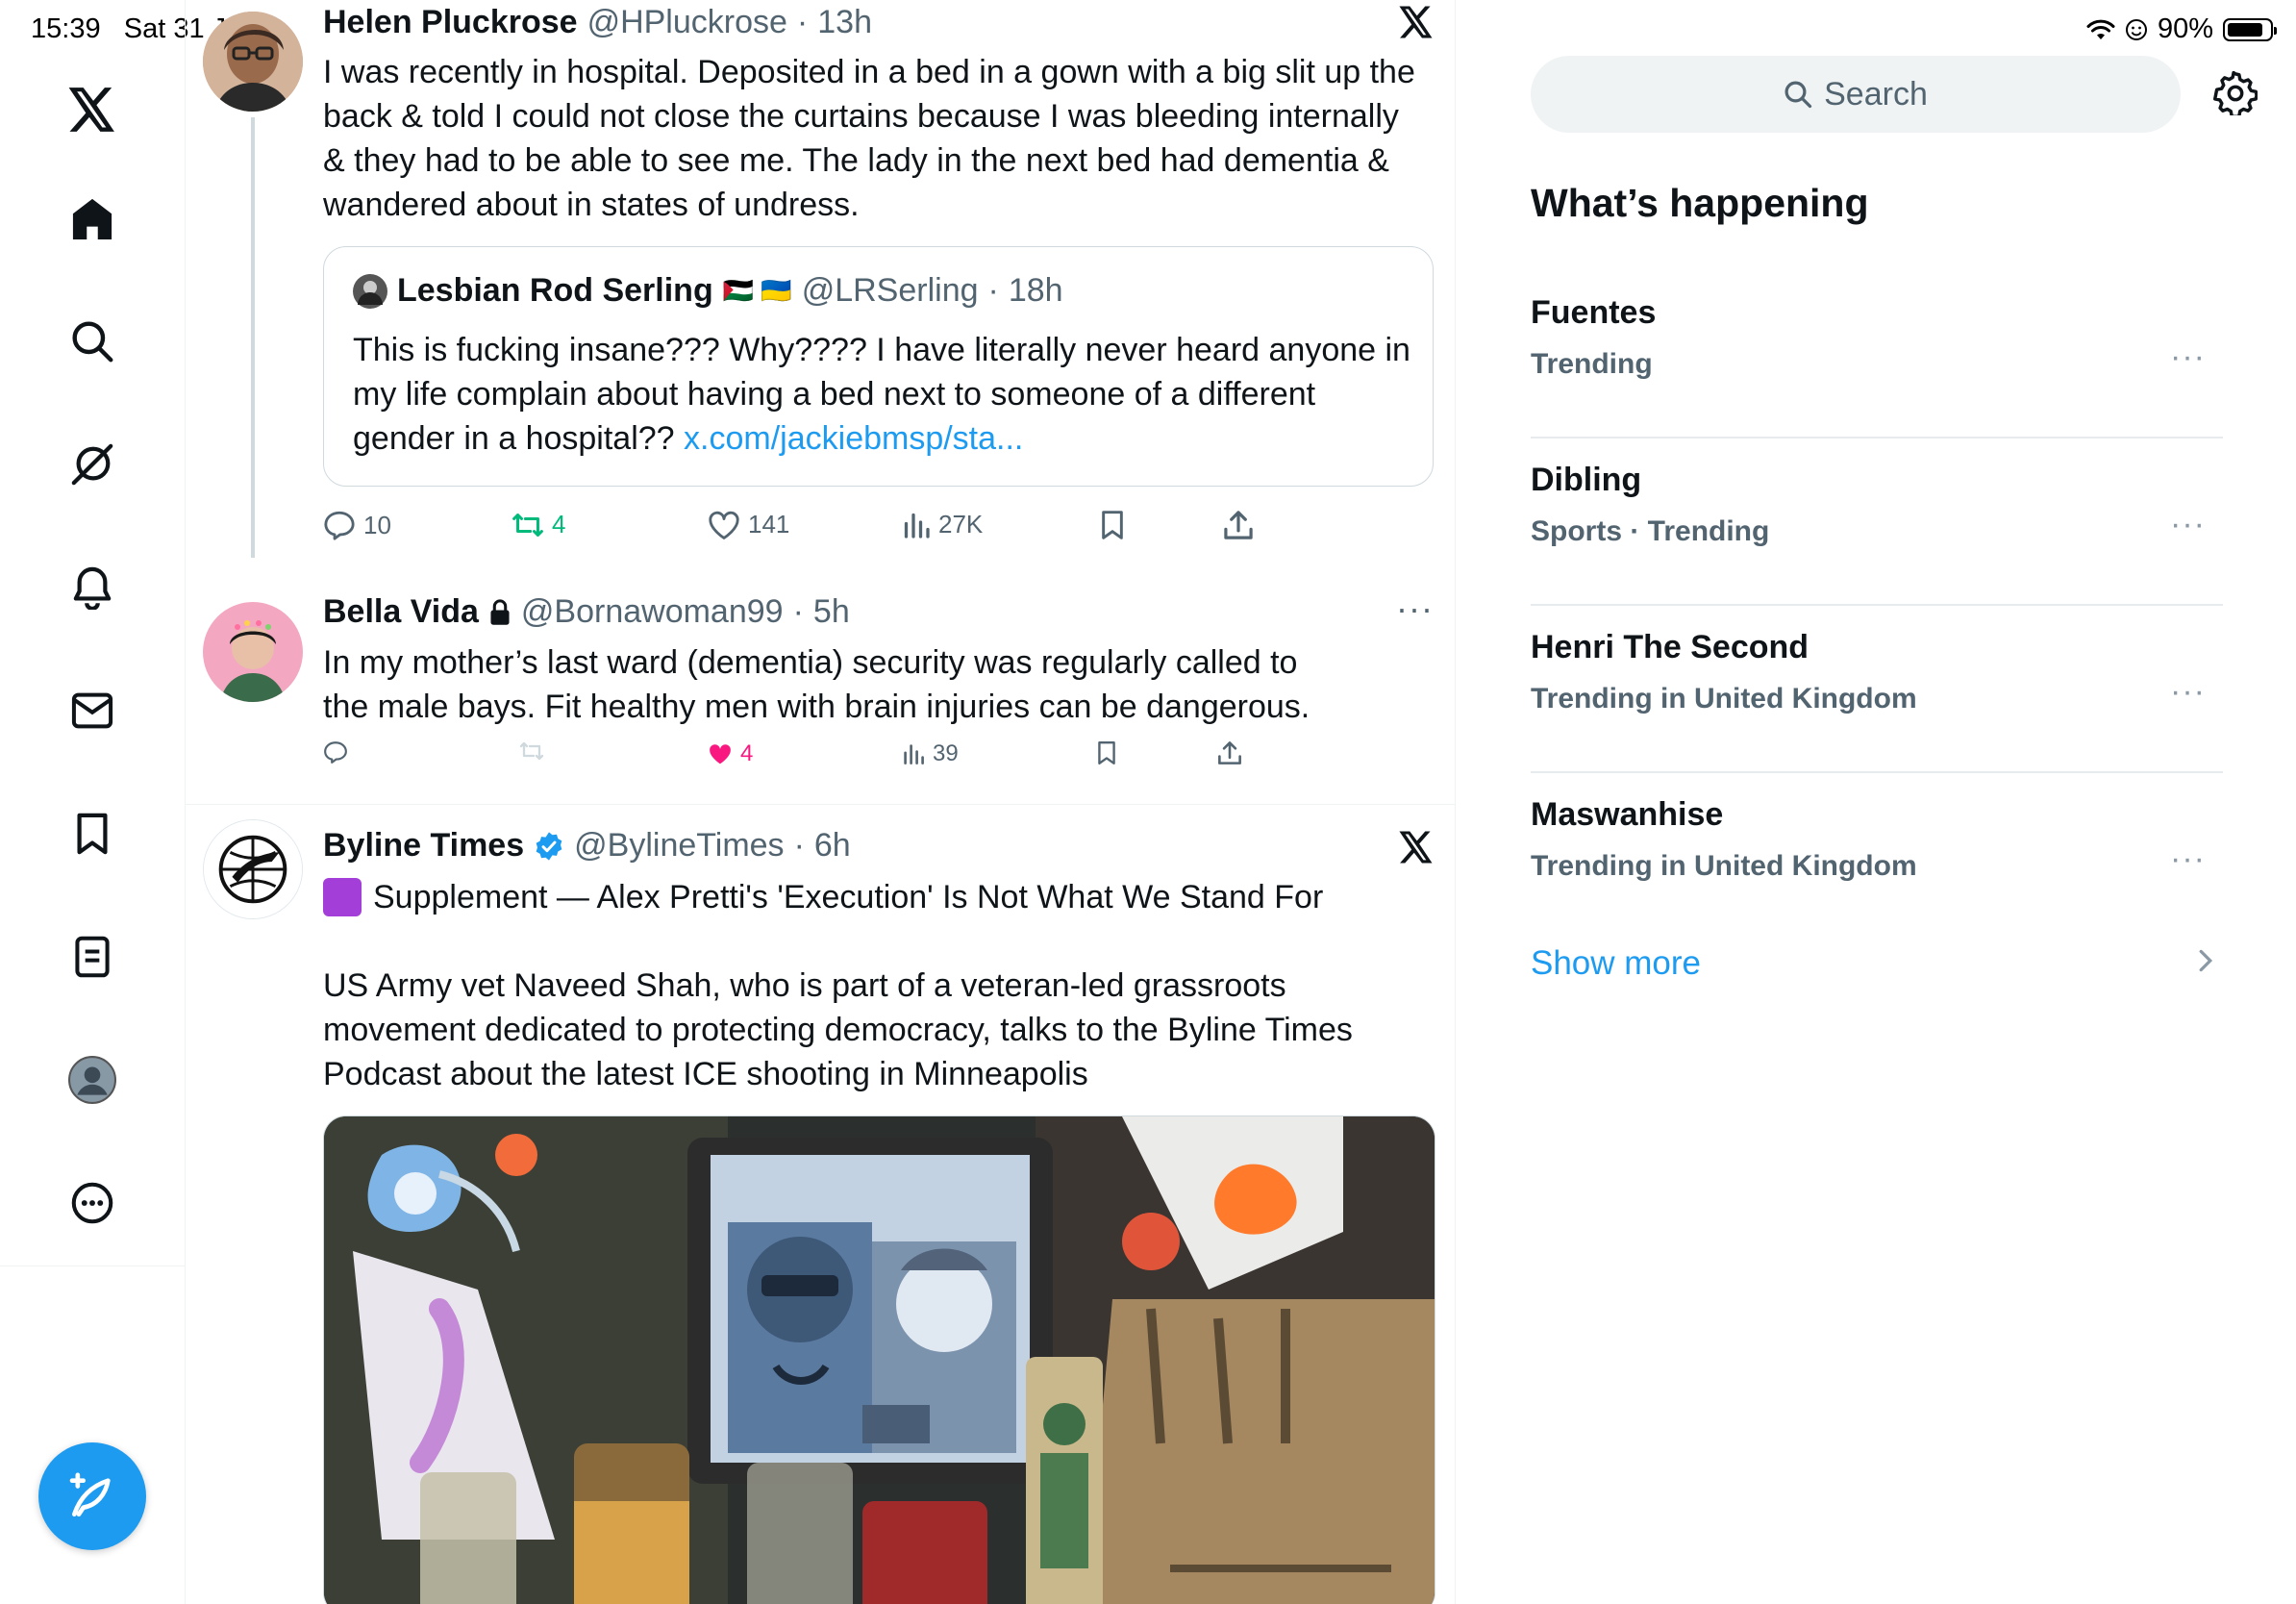 The width and height of the screenshot is (2296, 1604). Describe the element at coordinates (370, 291) in the screenshot. I see `quote-avatar` at that location.